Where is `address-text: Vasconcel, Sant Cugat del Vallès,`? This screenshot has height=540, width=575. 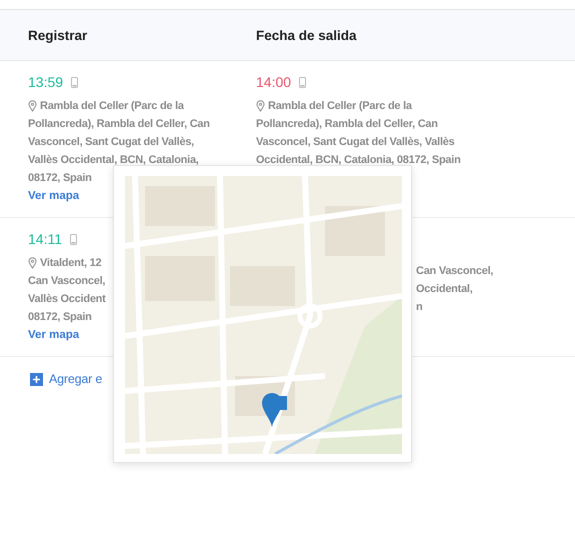 address-text: Vasconcel, Sant Cugat del Vallès, is located at coordinates (111, 142).